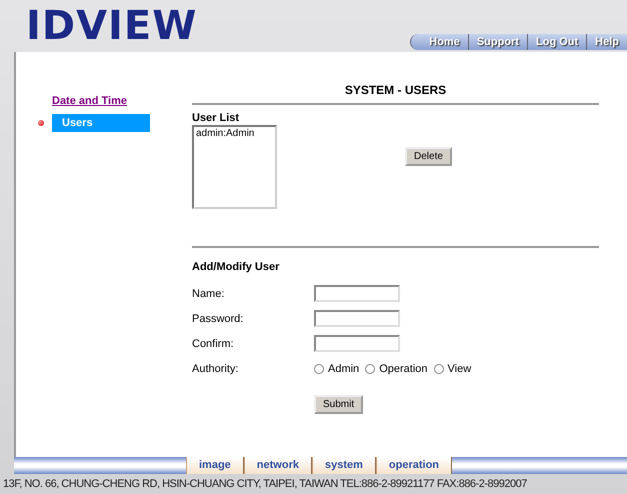  I want to click on radio-label: View, so click(460, 368).